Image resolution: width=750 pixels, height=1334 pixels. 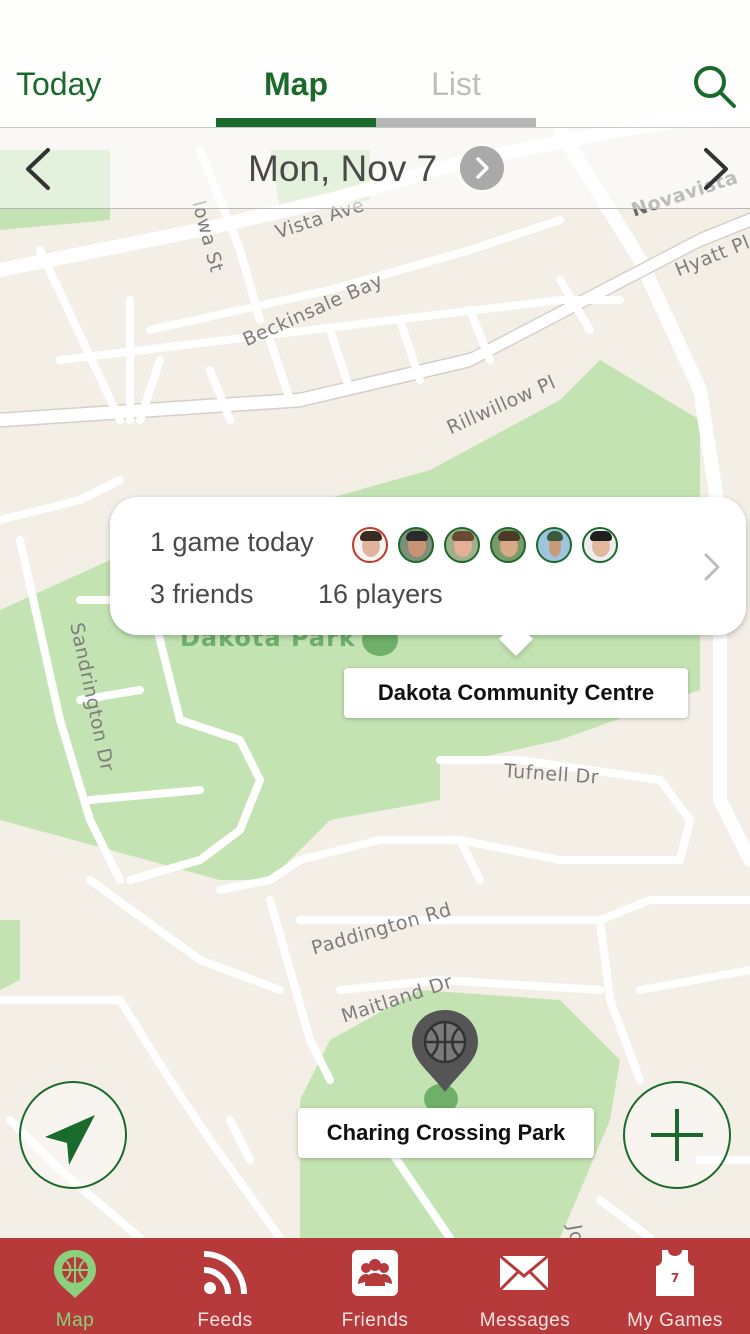 I want to click on players-count: 16 players, so click(x=380, y=594).